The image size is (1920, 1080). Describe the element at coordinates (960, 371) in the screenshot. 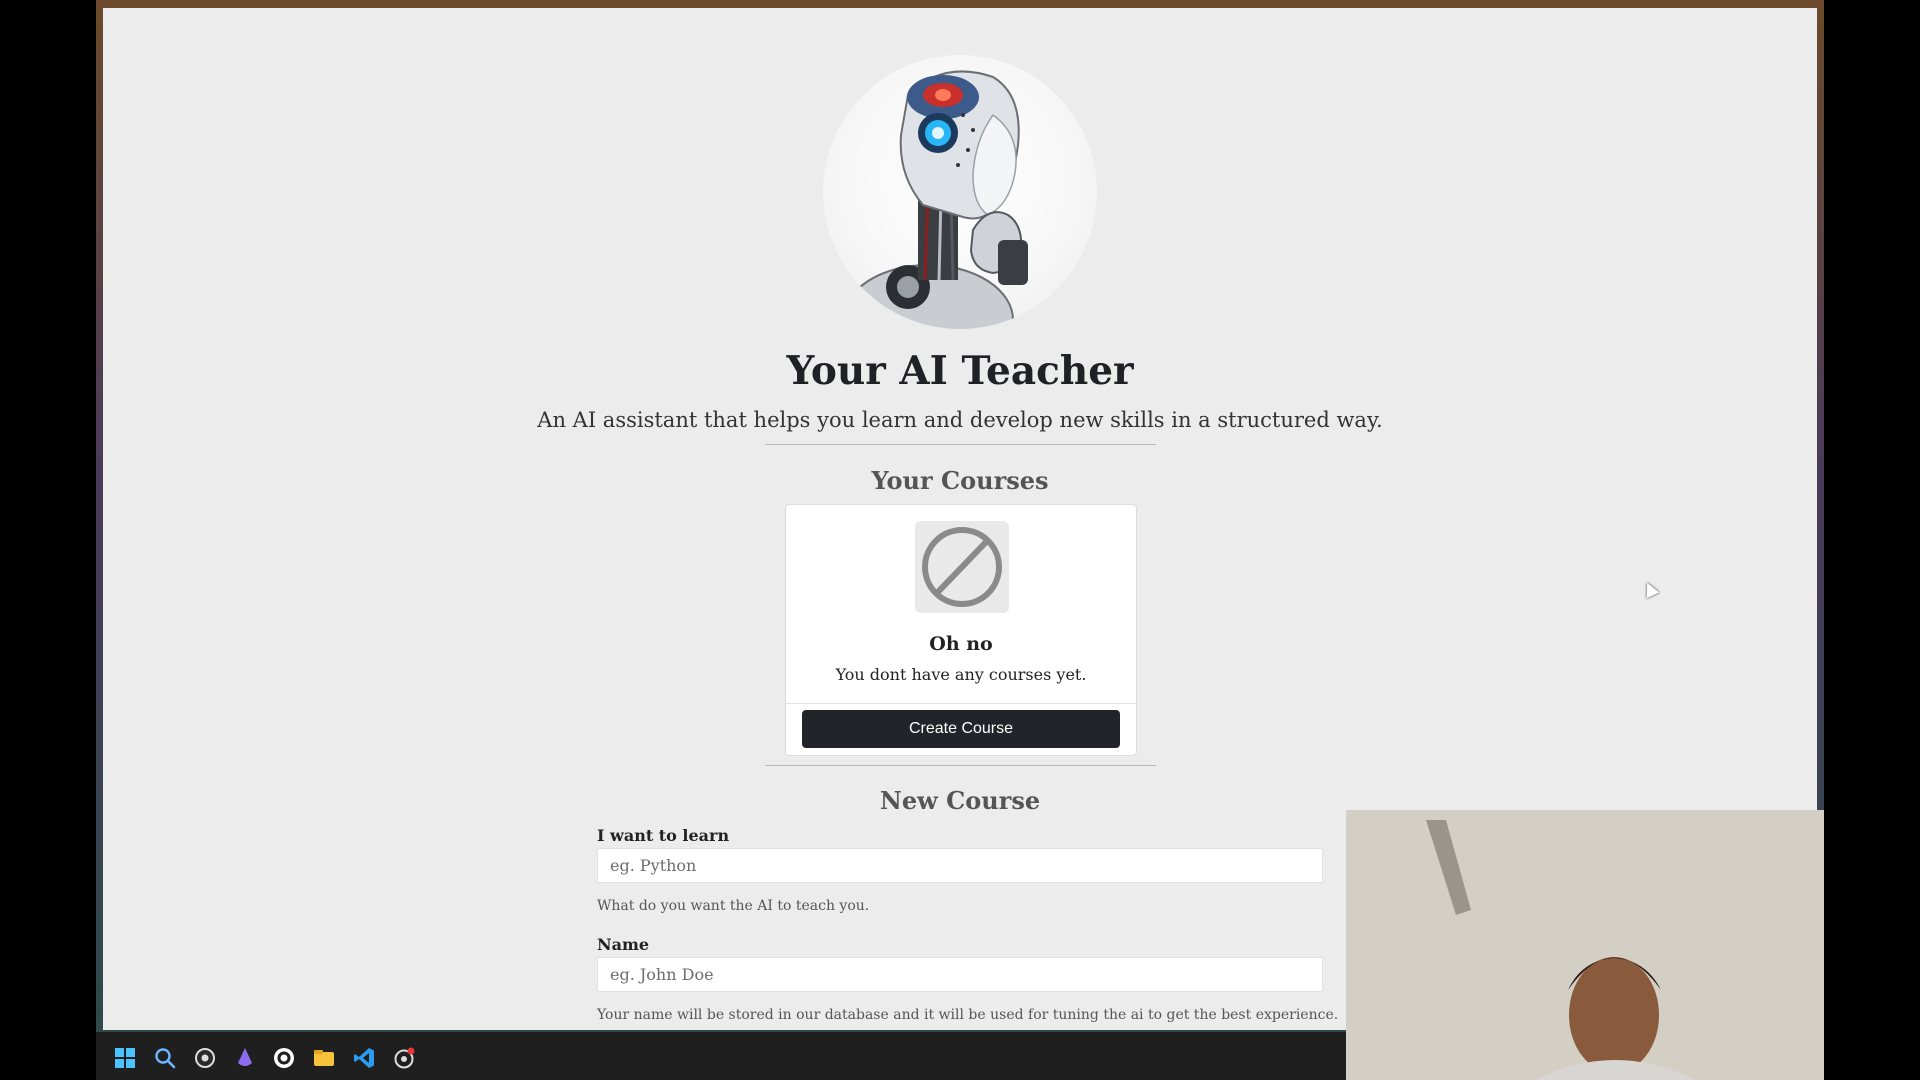

I see `page-title: Your AI Teacher` at that location.